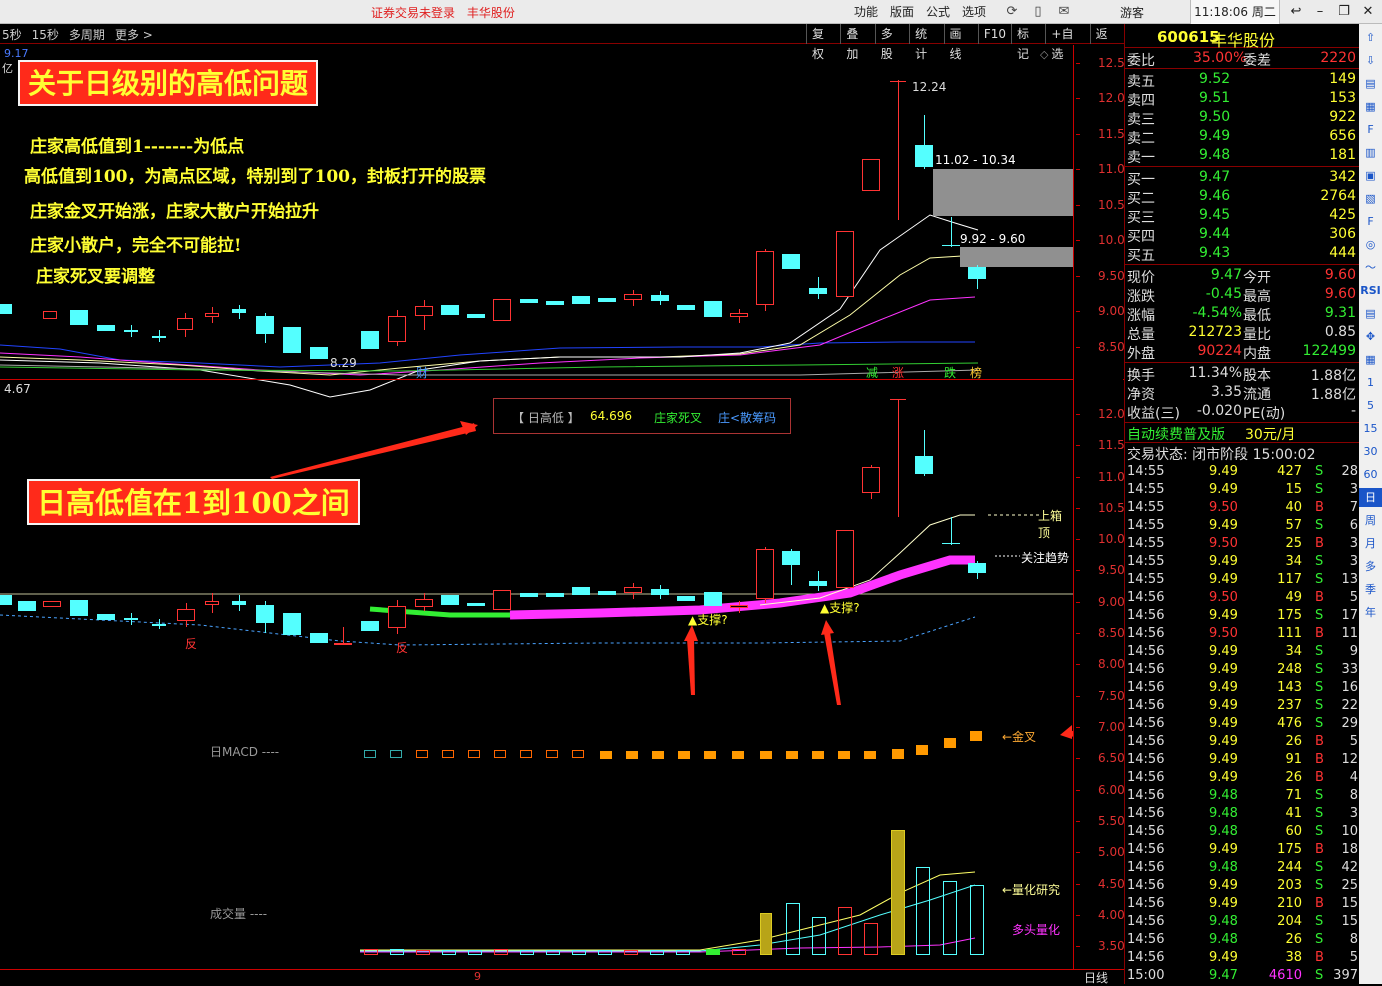  What do you see at coordinates (1223, 849) in the screenshot?
I see `tick-price: 9.49` at bounding box center [1223, 849].